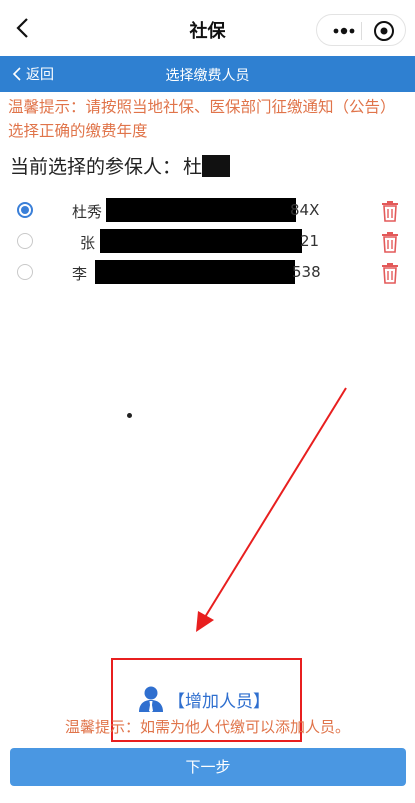  I want to click on person-list: 杜秀 84X 张 21 李 538, so click(207, 242).